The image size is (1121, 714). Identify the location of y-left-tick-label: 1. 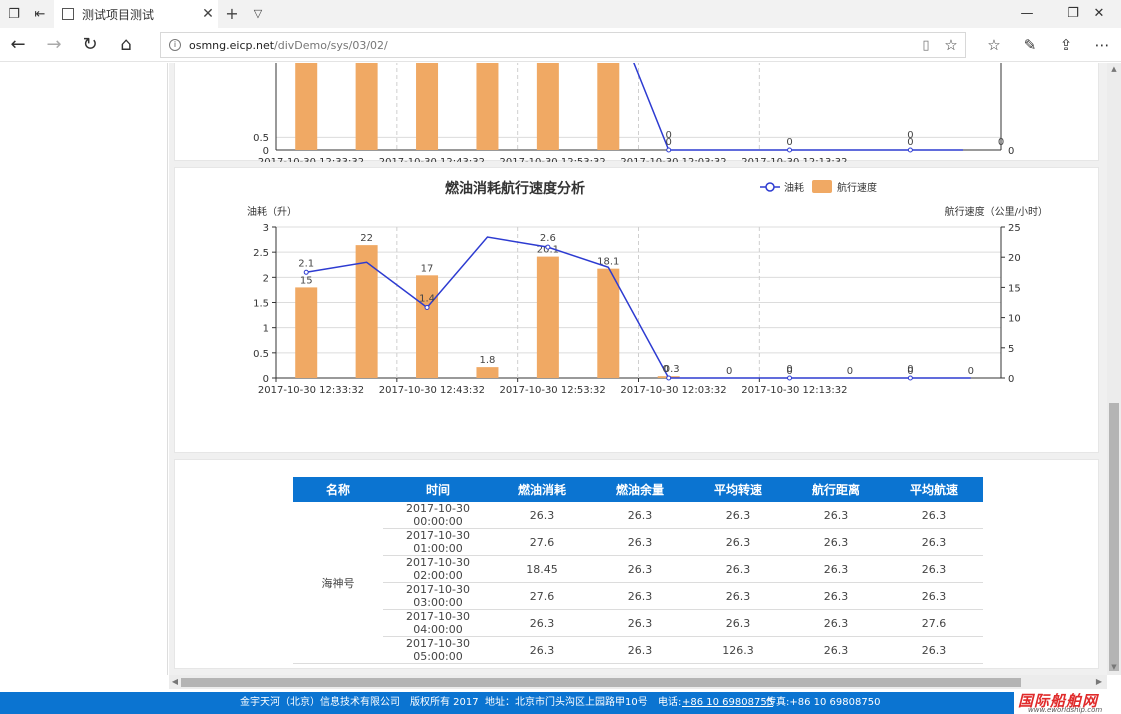
(266, 329).